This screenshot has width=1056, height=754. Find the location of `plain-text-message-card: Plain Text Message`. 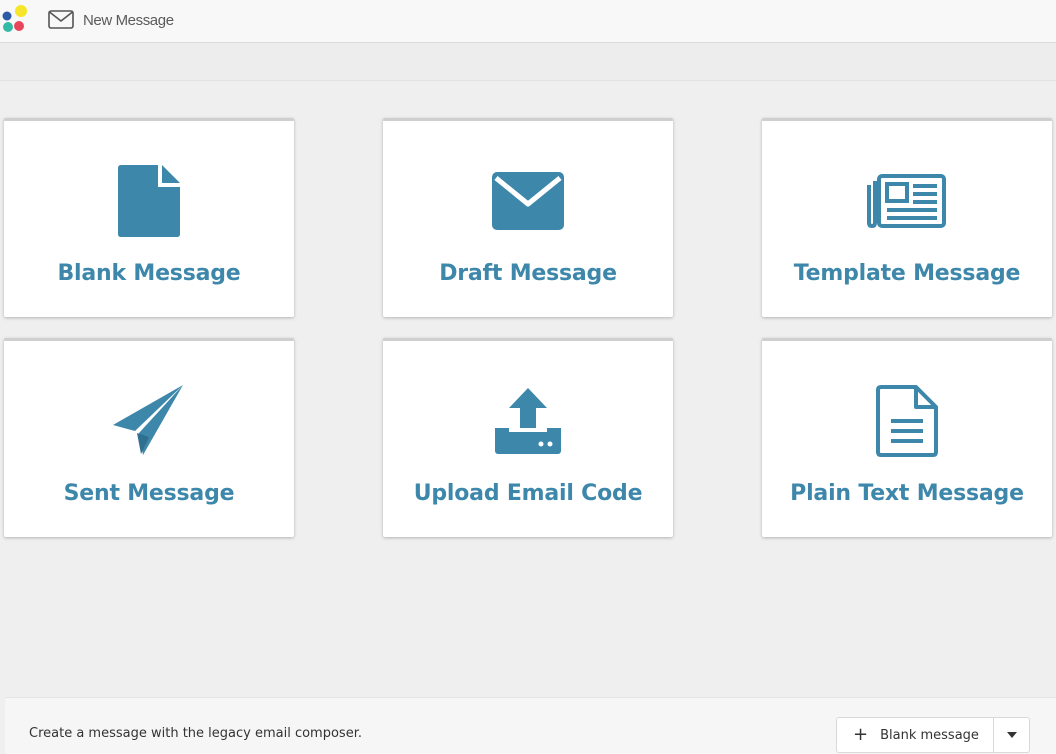

plain-text-message-card: Plain Text Message is located at coordinates (907, 437).